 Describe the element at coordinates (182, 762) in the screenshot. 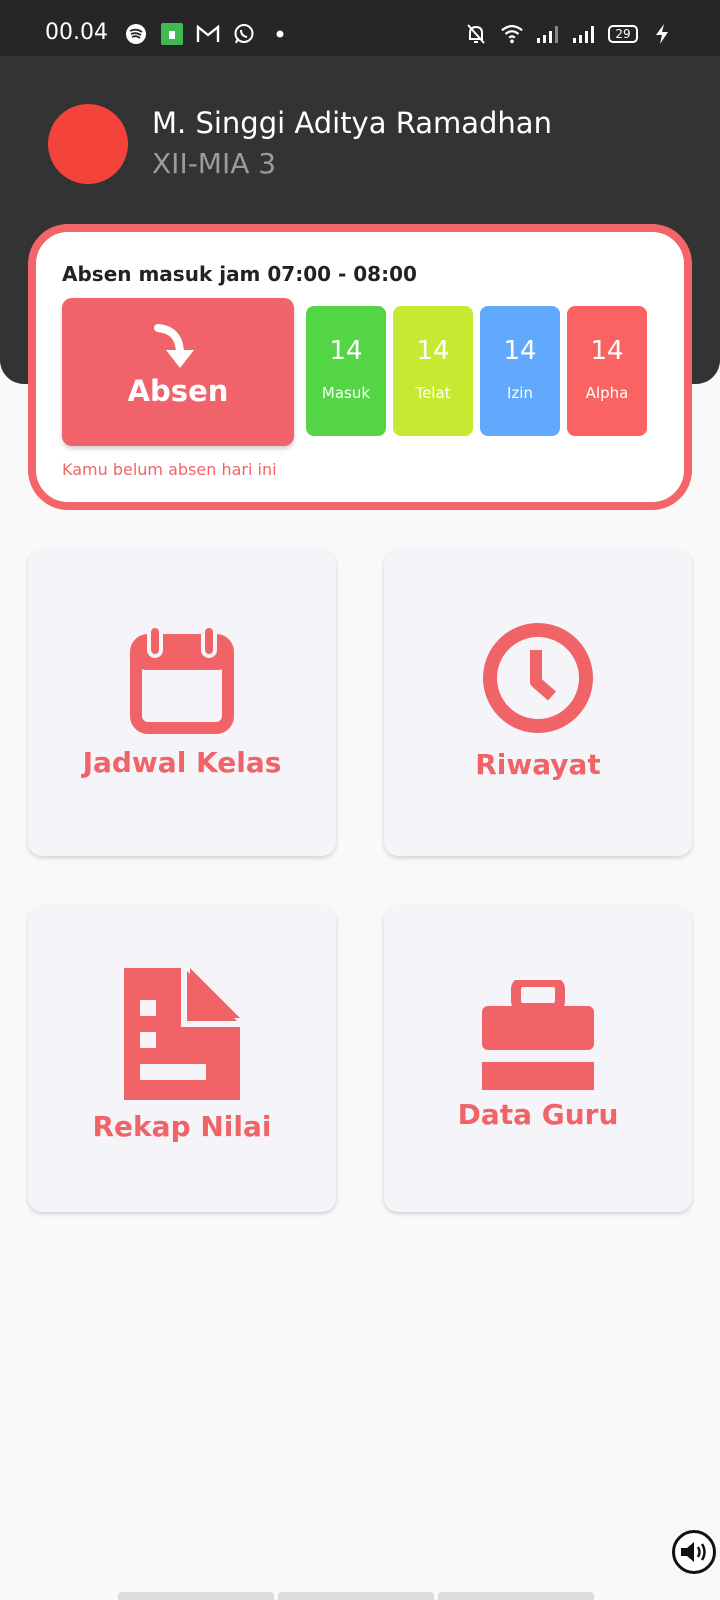

I see `tile-label: Jadwal Kelas` at that location.